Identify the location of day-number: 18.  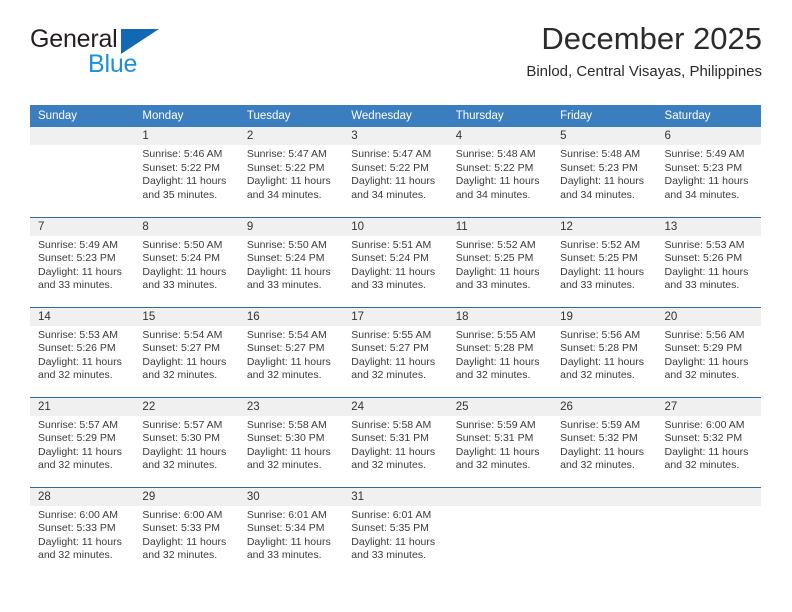
(500, 316).